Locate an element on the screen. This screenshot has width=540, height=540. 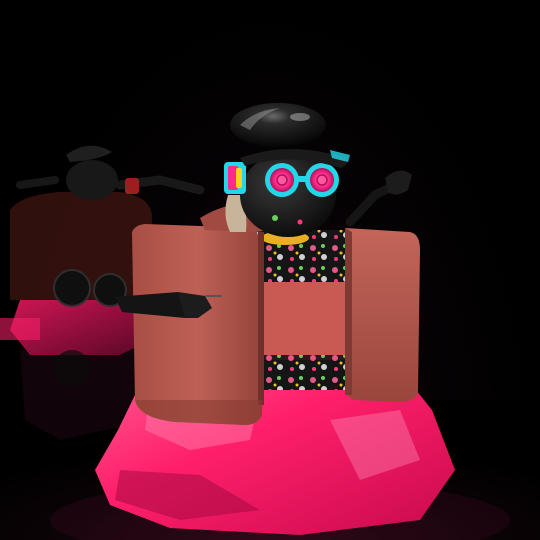
jacket-right-panel is located at coordinates (382, 315).